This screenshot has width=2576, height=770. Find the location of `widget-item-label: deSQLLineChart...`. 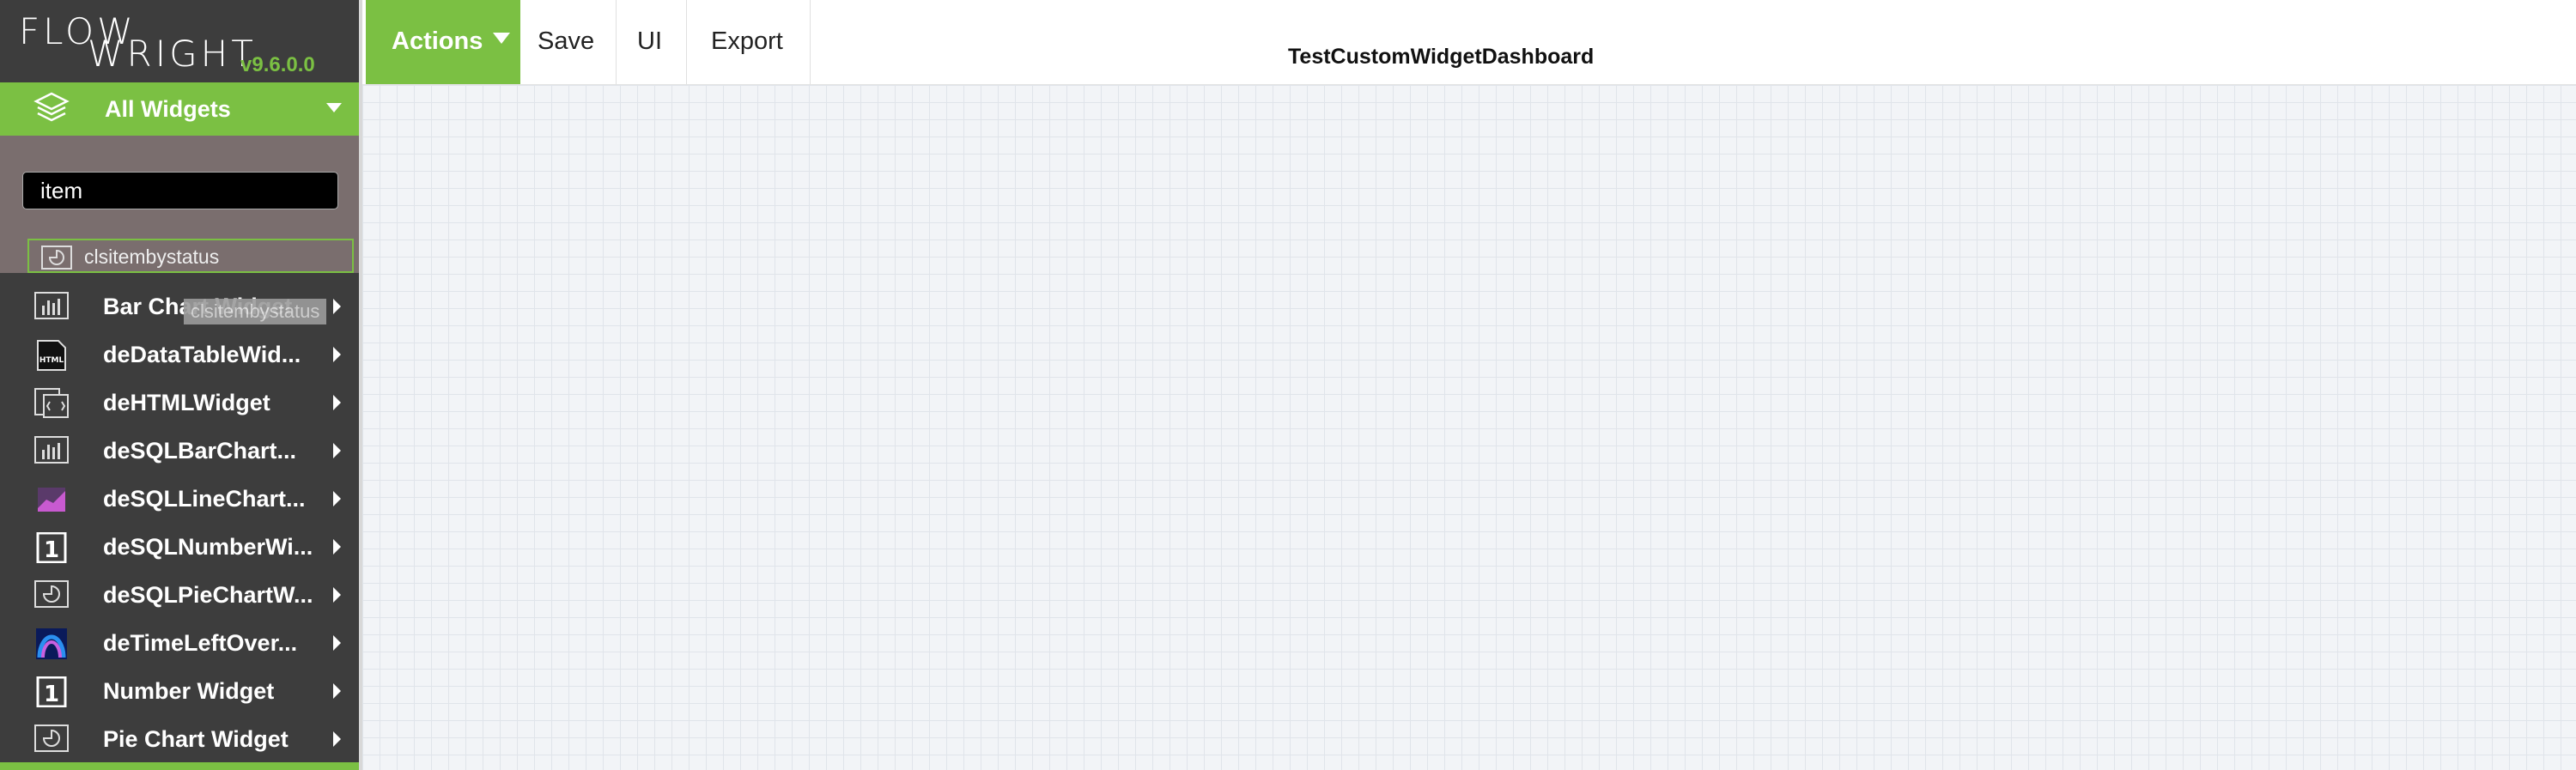

widget-item-label: deSQLLineChart... is located at coordinates (204, 499).